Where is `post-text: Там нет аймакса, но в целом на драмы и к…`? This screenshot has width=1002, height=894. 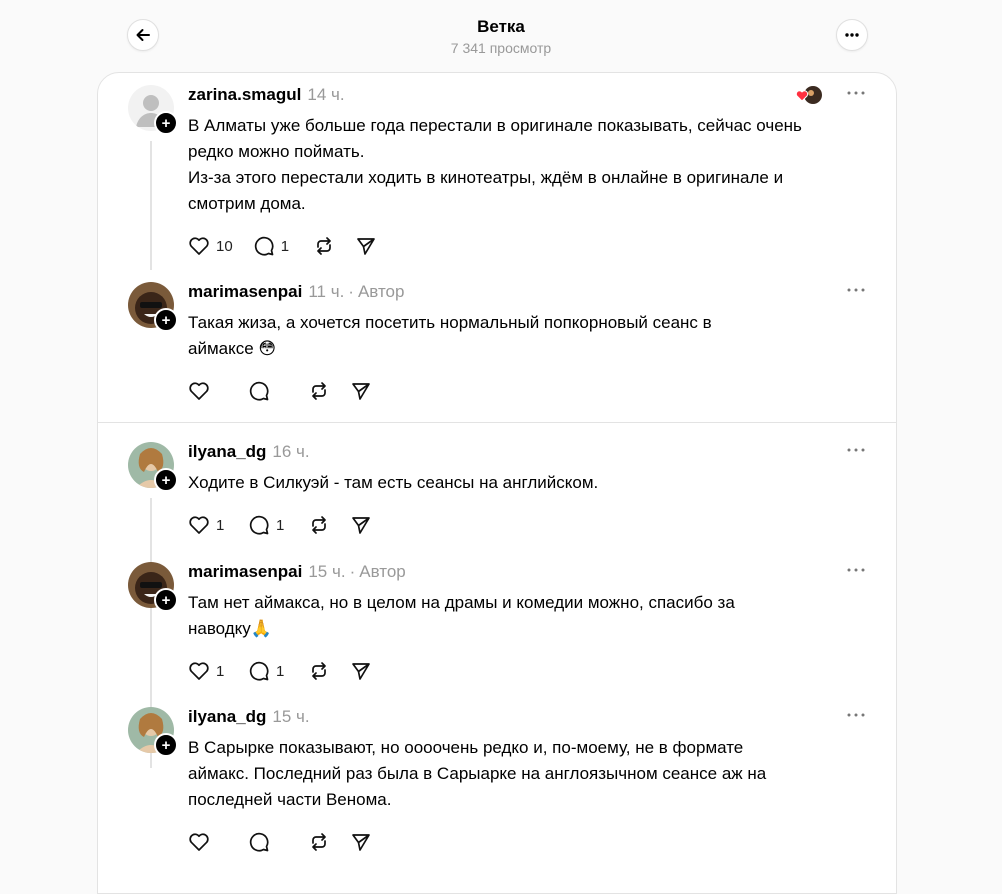 post-text: Там нет аймакса, но в целом на драмы и к… is located at coordinates (461, 615).